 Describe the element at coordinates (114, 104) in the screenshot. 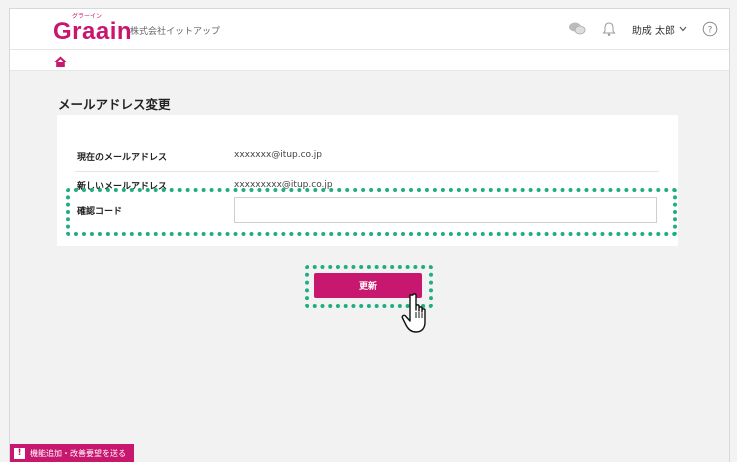

I see `page-title: メールアドレス変更` at that location.